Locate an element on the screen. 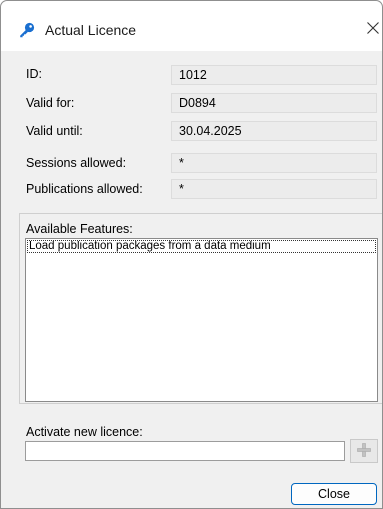 This screenshot has width=383, height=509. publications-allowed-label: Publications allowed: is located at coordinates (84, 189).